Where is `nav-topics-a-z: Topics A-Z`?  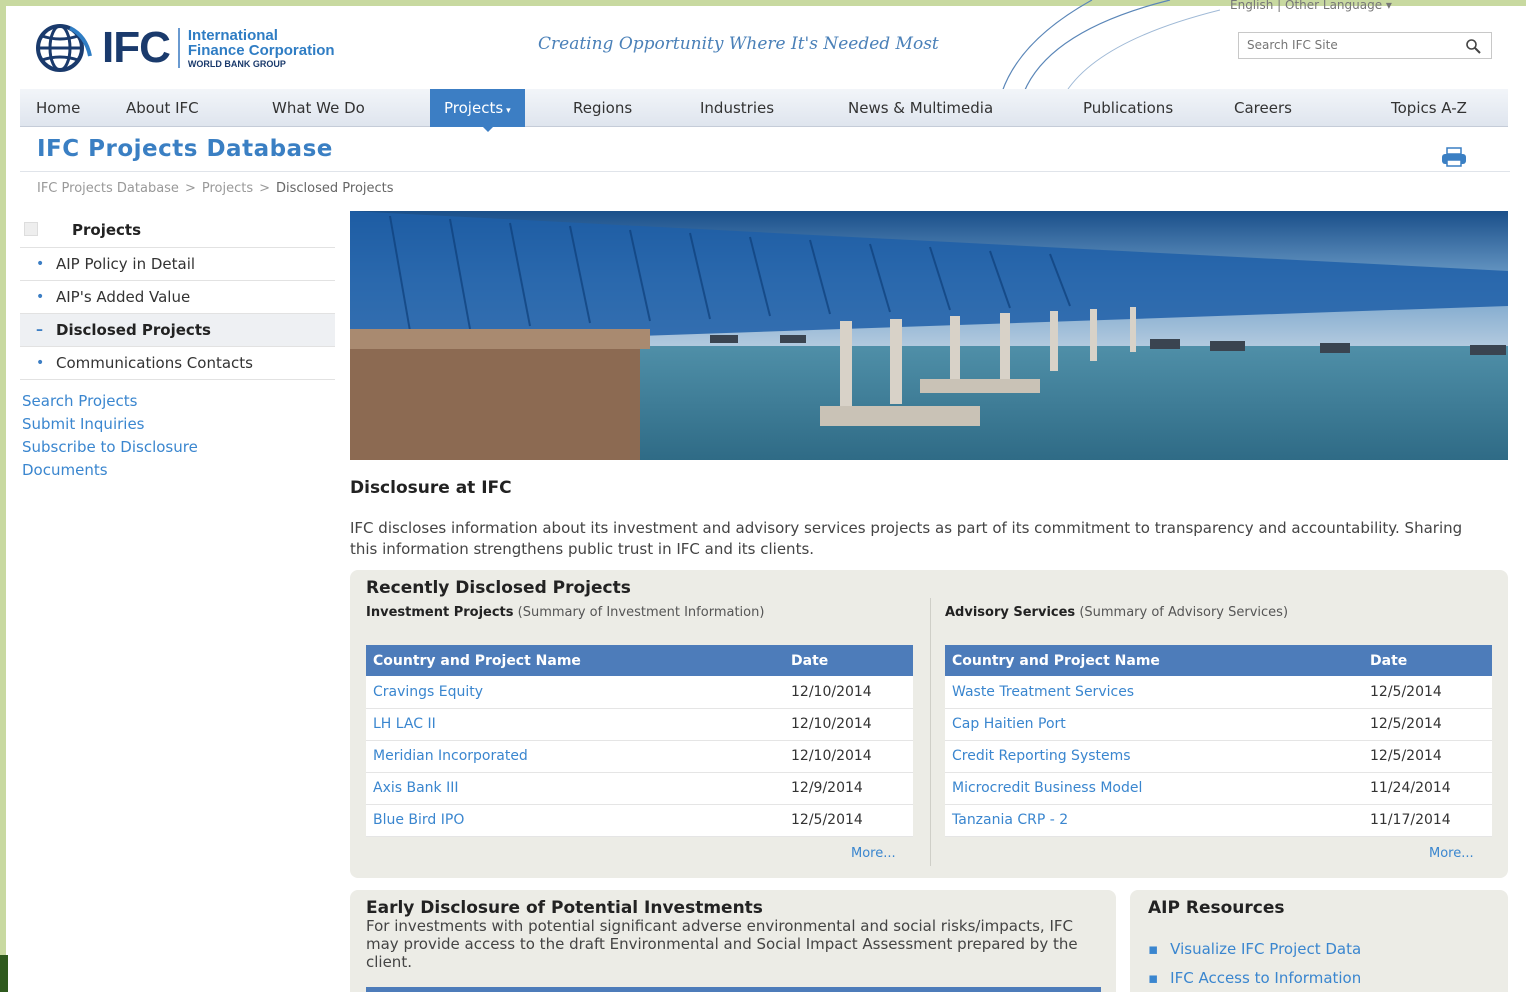
nav-topics-a-z: Topics A-Z is located at coordinates (1429, 108).